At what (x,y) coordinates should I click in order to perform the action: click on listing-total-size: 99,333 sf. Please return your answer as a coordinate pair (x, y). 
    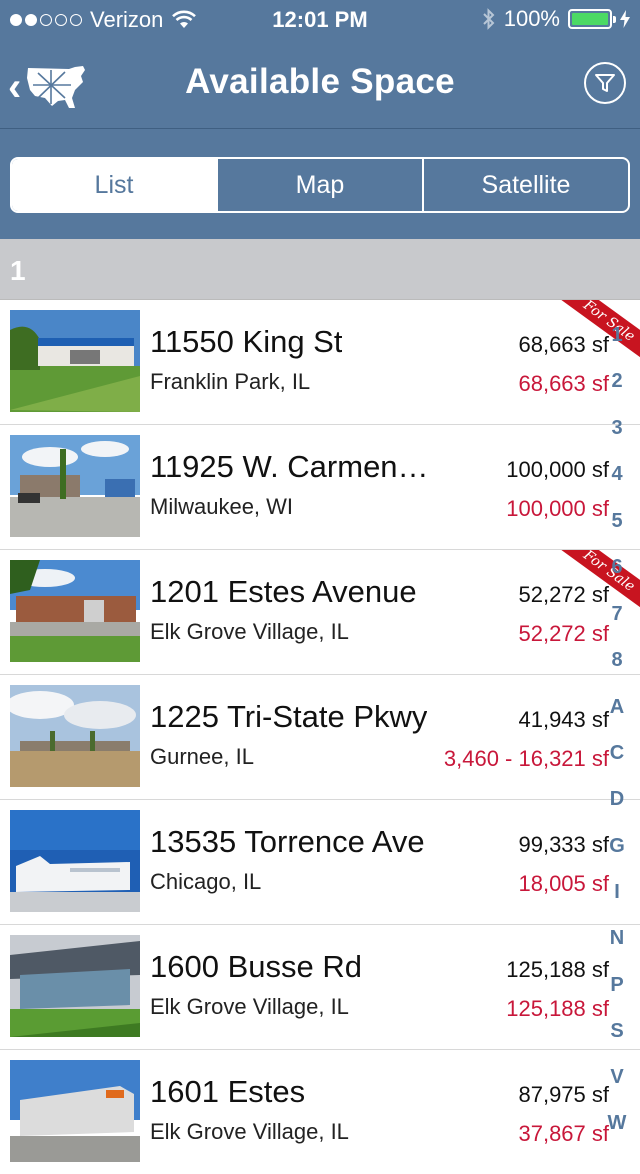
    Looking at the image, I should click on (563, 844).